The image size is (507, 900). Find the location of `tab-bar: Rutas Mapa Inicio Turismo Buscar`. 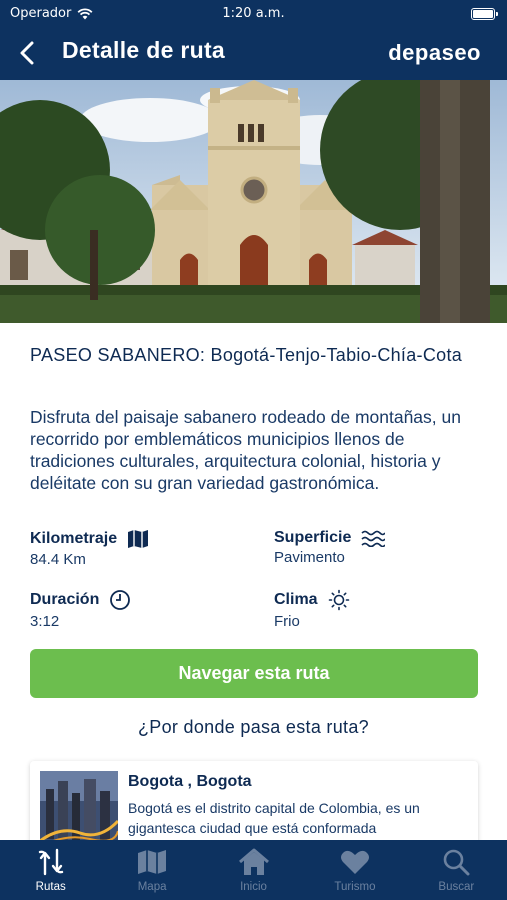

tab-bar: Rutas Mapa Inicio Turismo Buscar is located at coordinates (253, 870).